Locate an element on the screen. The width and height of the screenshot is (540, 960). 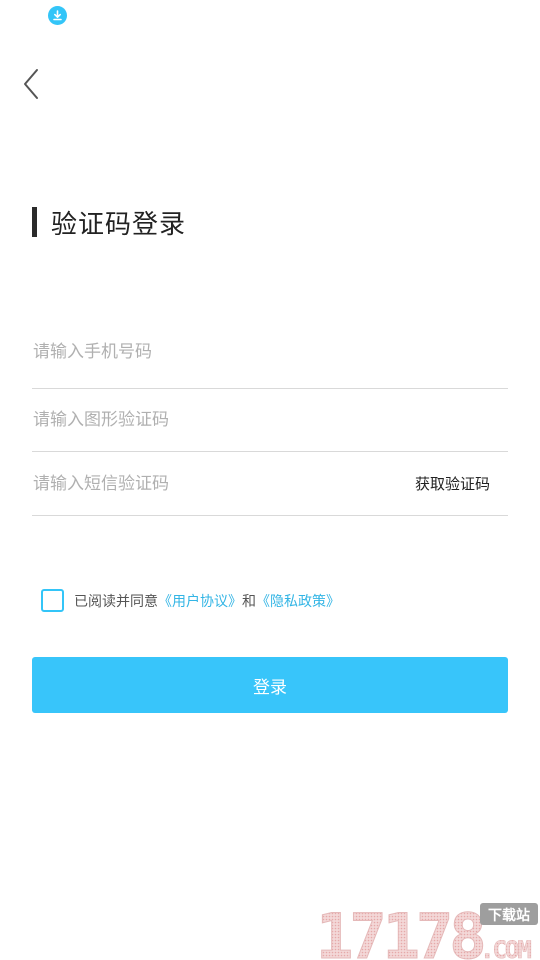
image-code-field is located at coordinates (270, 420).